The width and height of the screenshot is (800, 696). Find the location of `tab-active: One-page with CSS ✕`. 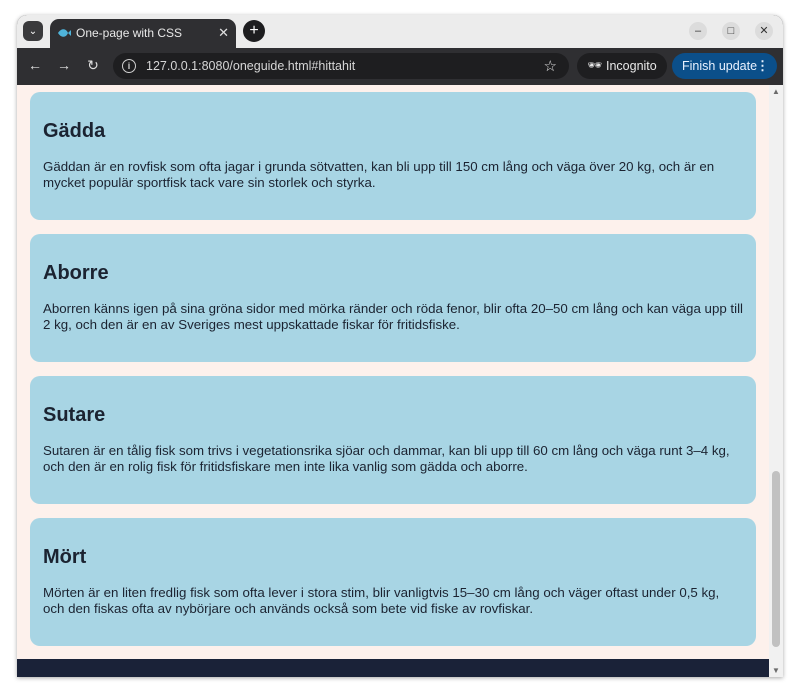

tab-active: One-page with CSS ✕ is located at coordinates (143, 33).